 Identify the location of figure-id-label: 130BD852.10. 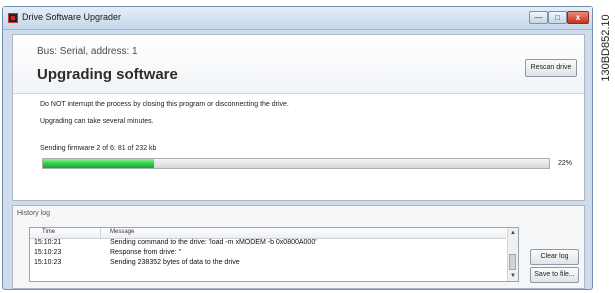
(606, 48).